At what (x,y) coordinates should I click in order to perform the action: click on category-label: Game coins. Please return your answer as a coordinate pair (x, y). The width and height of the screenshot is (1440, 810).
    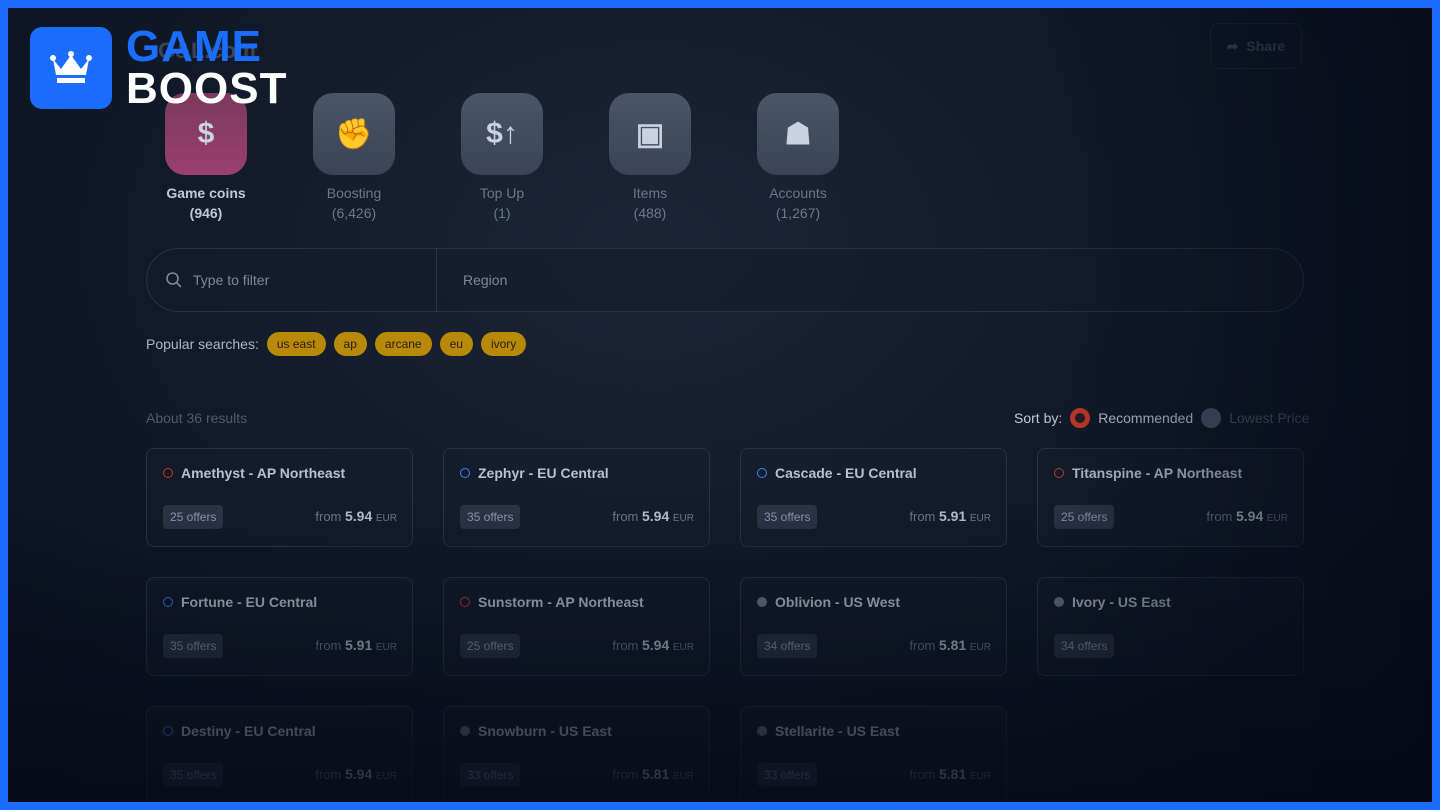
    Looking at the image, I should click on (206, 193).